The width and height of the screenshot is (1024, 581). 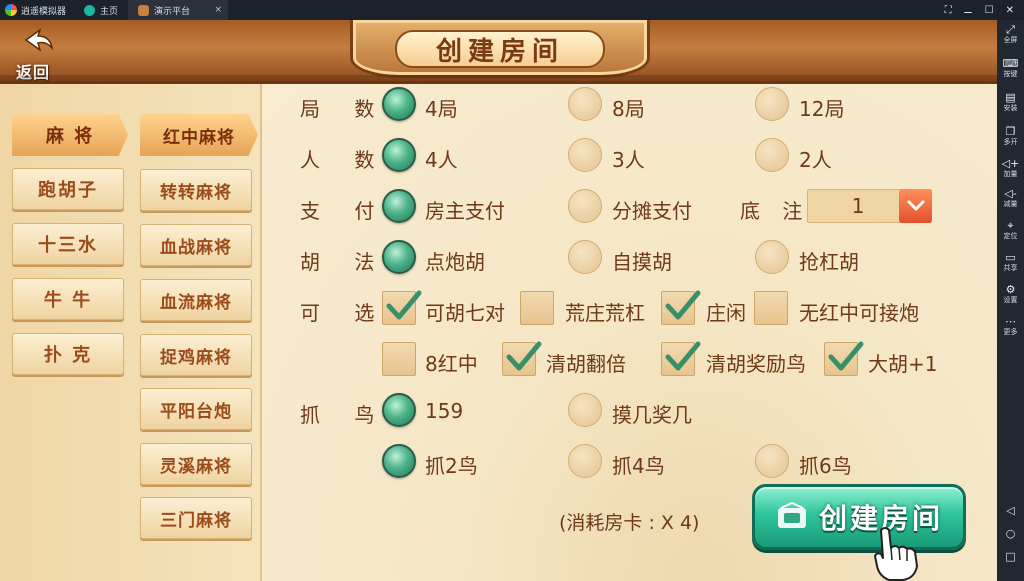 I want to click on subgame-zhuoji: 捉鸡麻将, so click(x=196, y=355).